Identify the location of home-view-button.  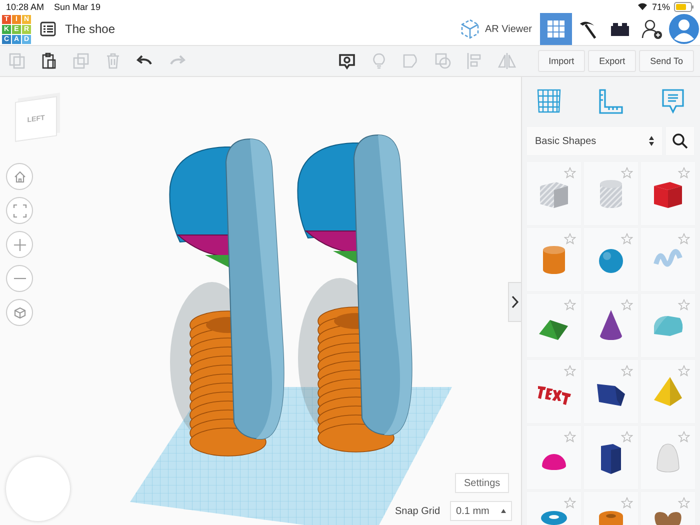
(19, 176).